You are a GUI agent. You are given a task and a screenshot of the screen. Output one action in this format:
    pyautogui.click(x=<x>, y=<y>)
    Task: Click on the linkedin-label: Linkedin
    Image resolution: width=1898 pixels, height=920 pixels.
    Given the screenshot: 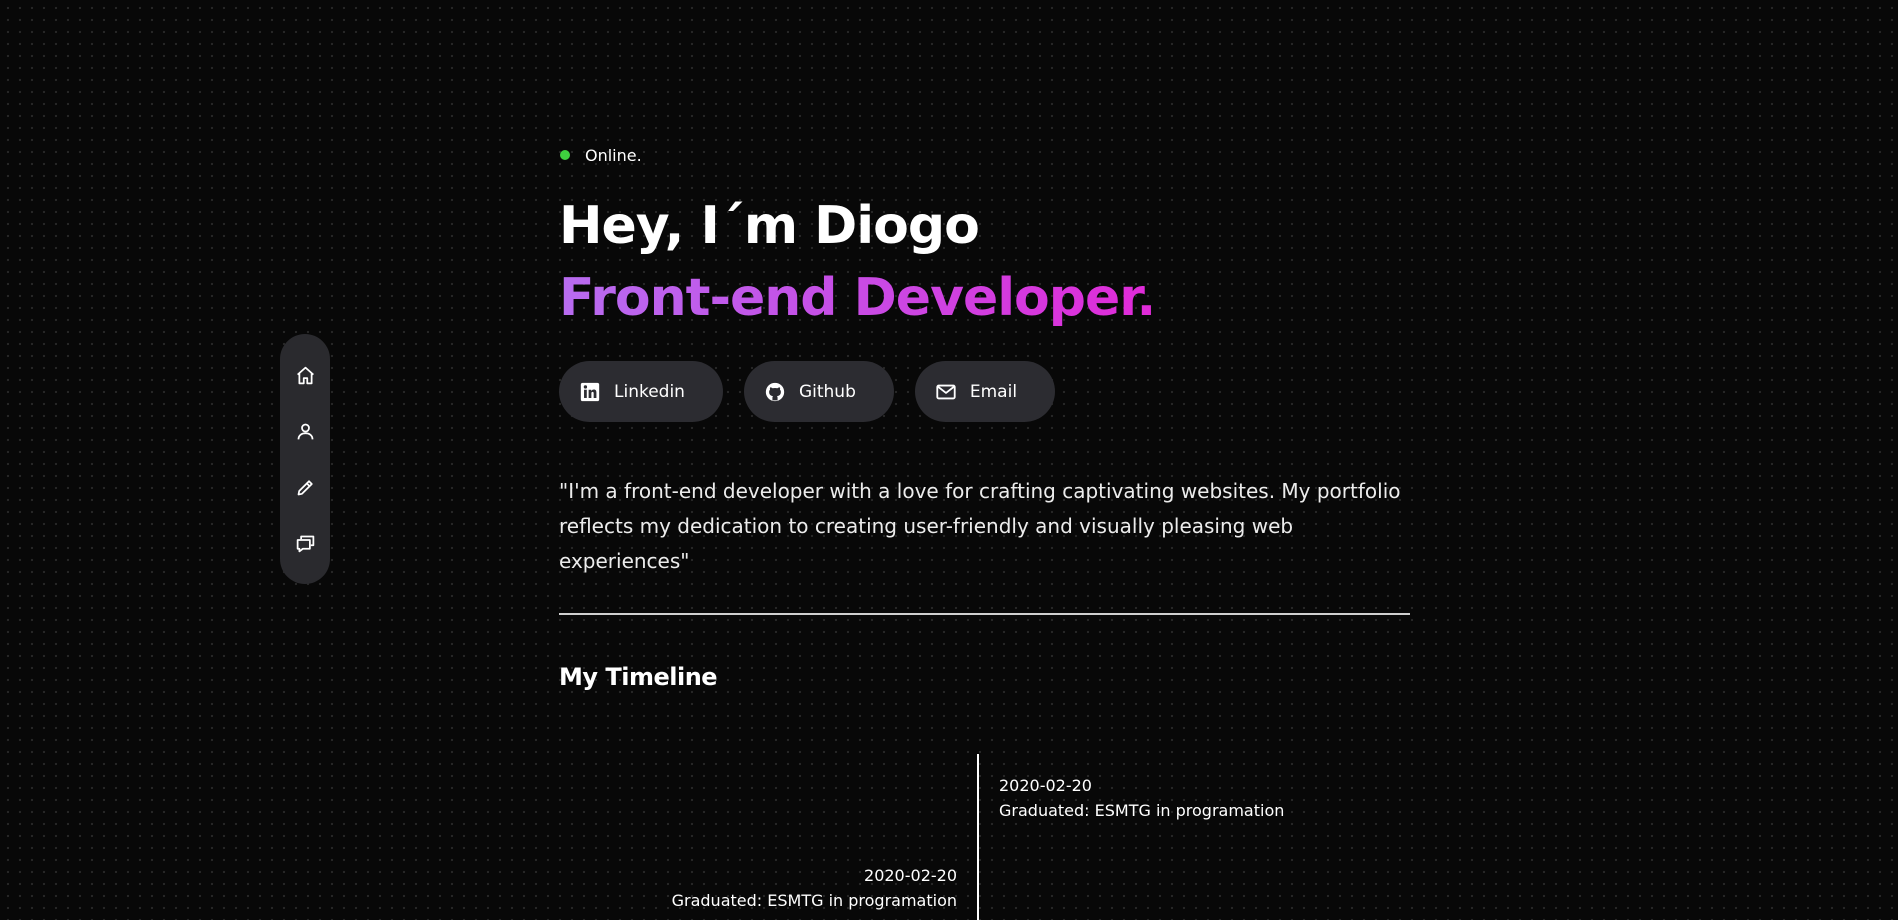 What is the action you would take?
    pyautogui.click(x=649, y=391)
    